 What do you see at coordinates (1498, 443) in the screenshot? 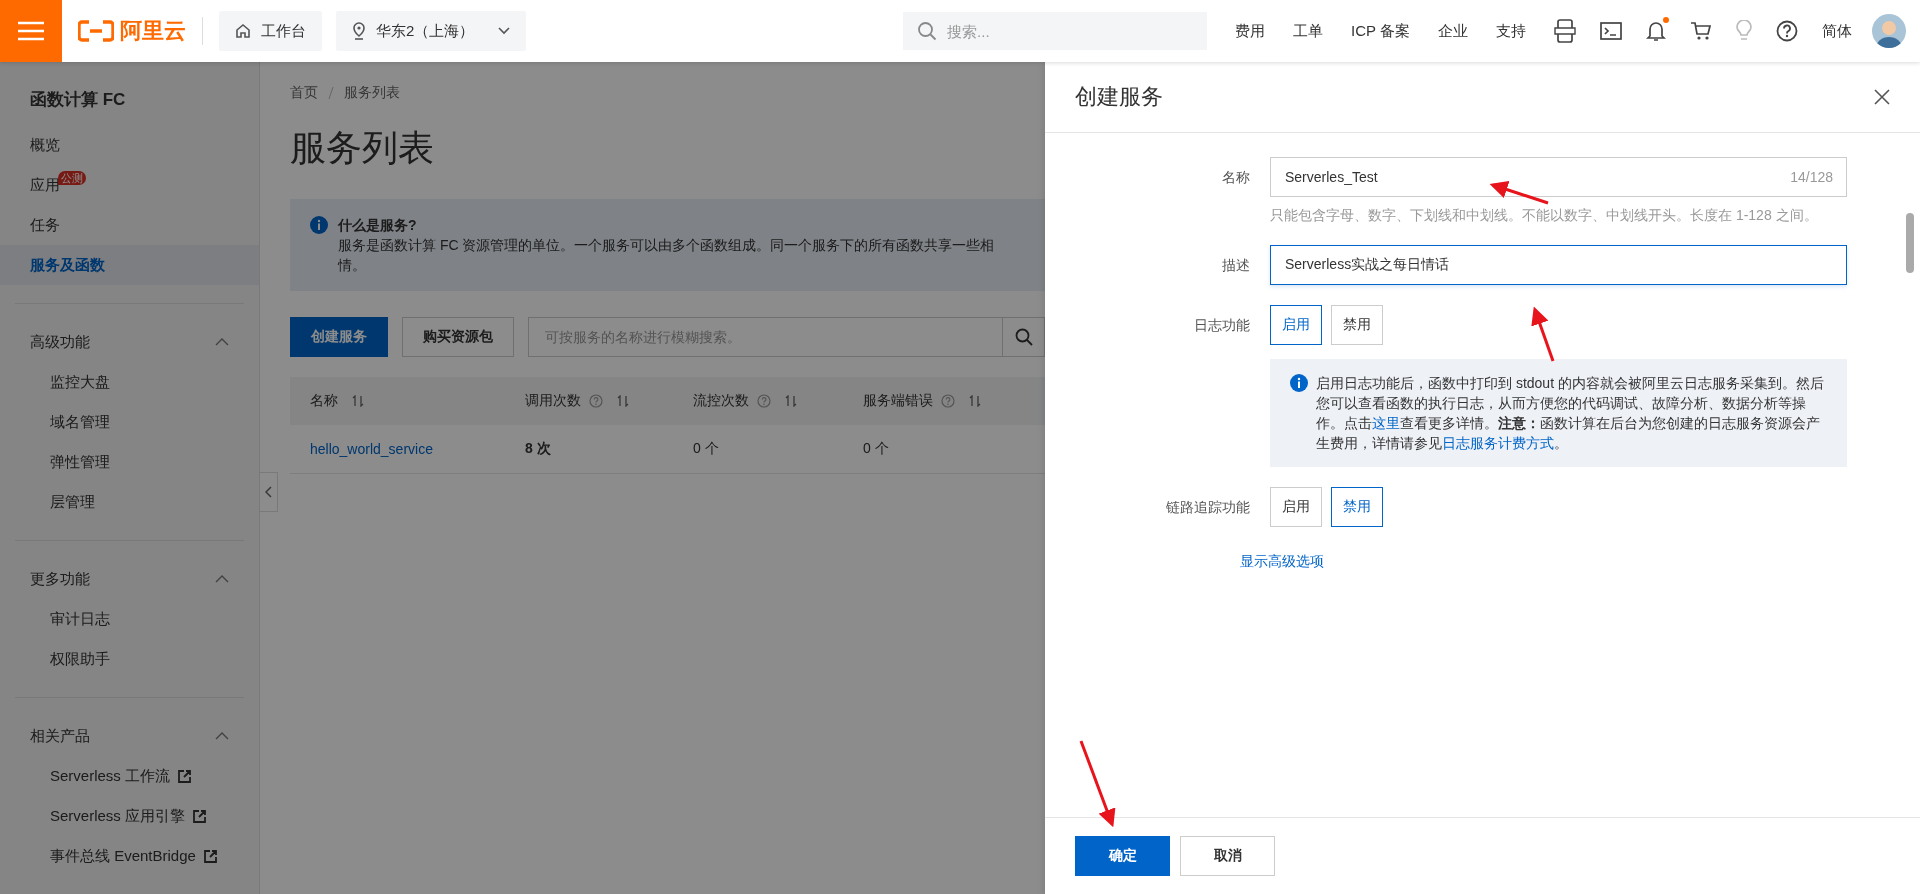
I see `info-link: 日志服务计费方式` at bounding box center [1498, 443].